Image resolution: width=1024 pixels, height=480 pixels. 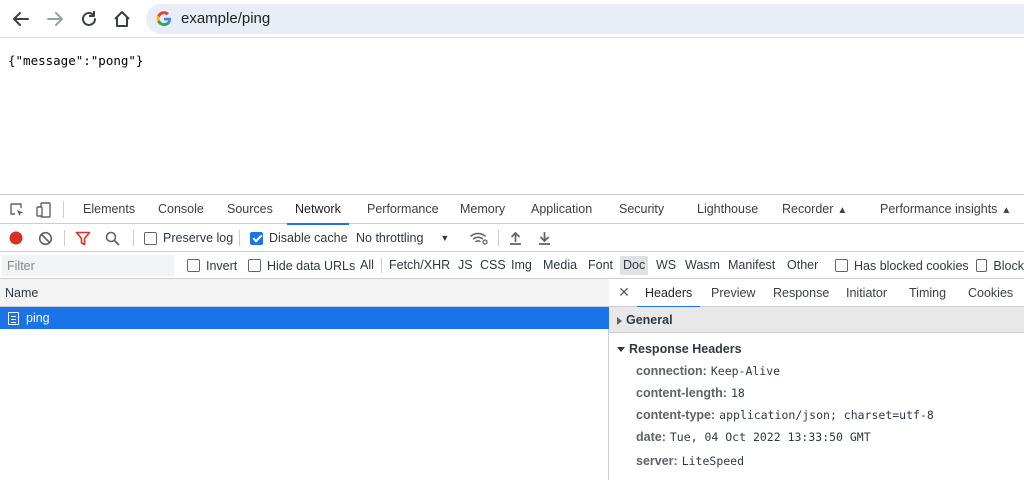 What do you see at coordinates (641, 209) in the screenshot?
I see `tab-security: Security` at bounding box center [641, 209].